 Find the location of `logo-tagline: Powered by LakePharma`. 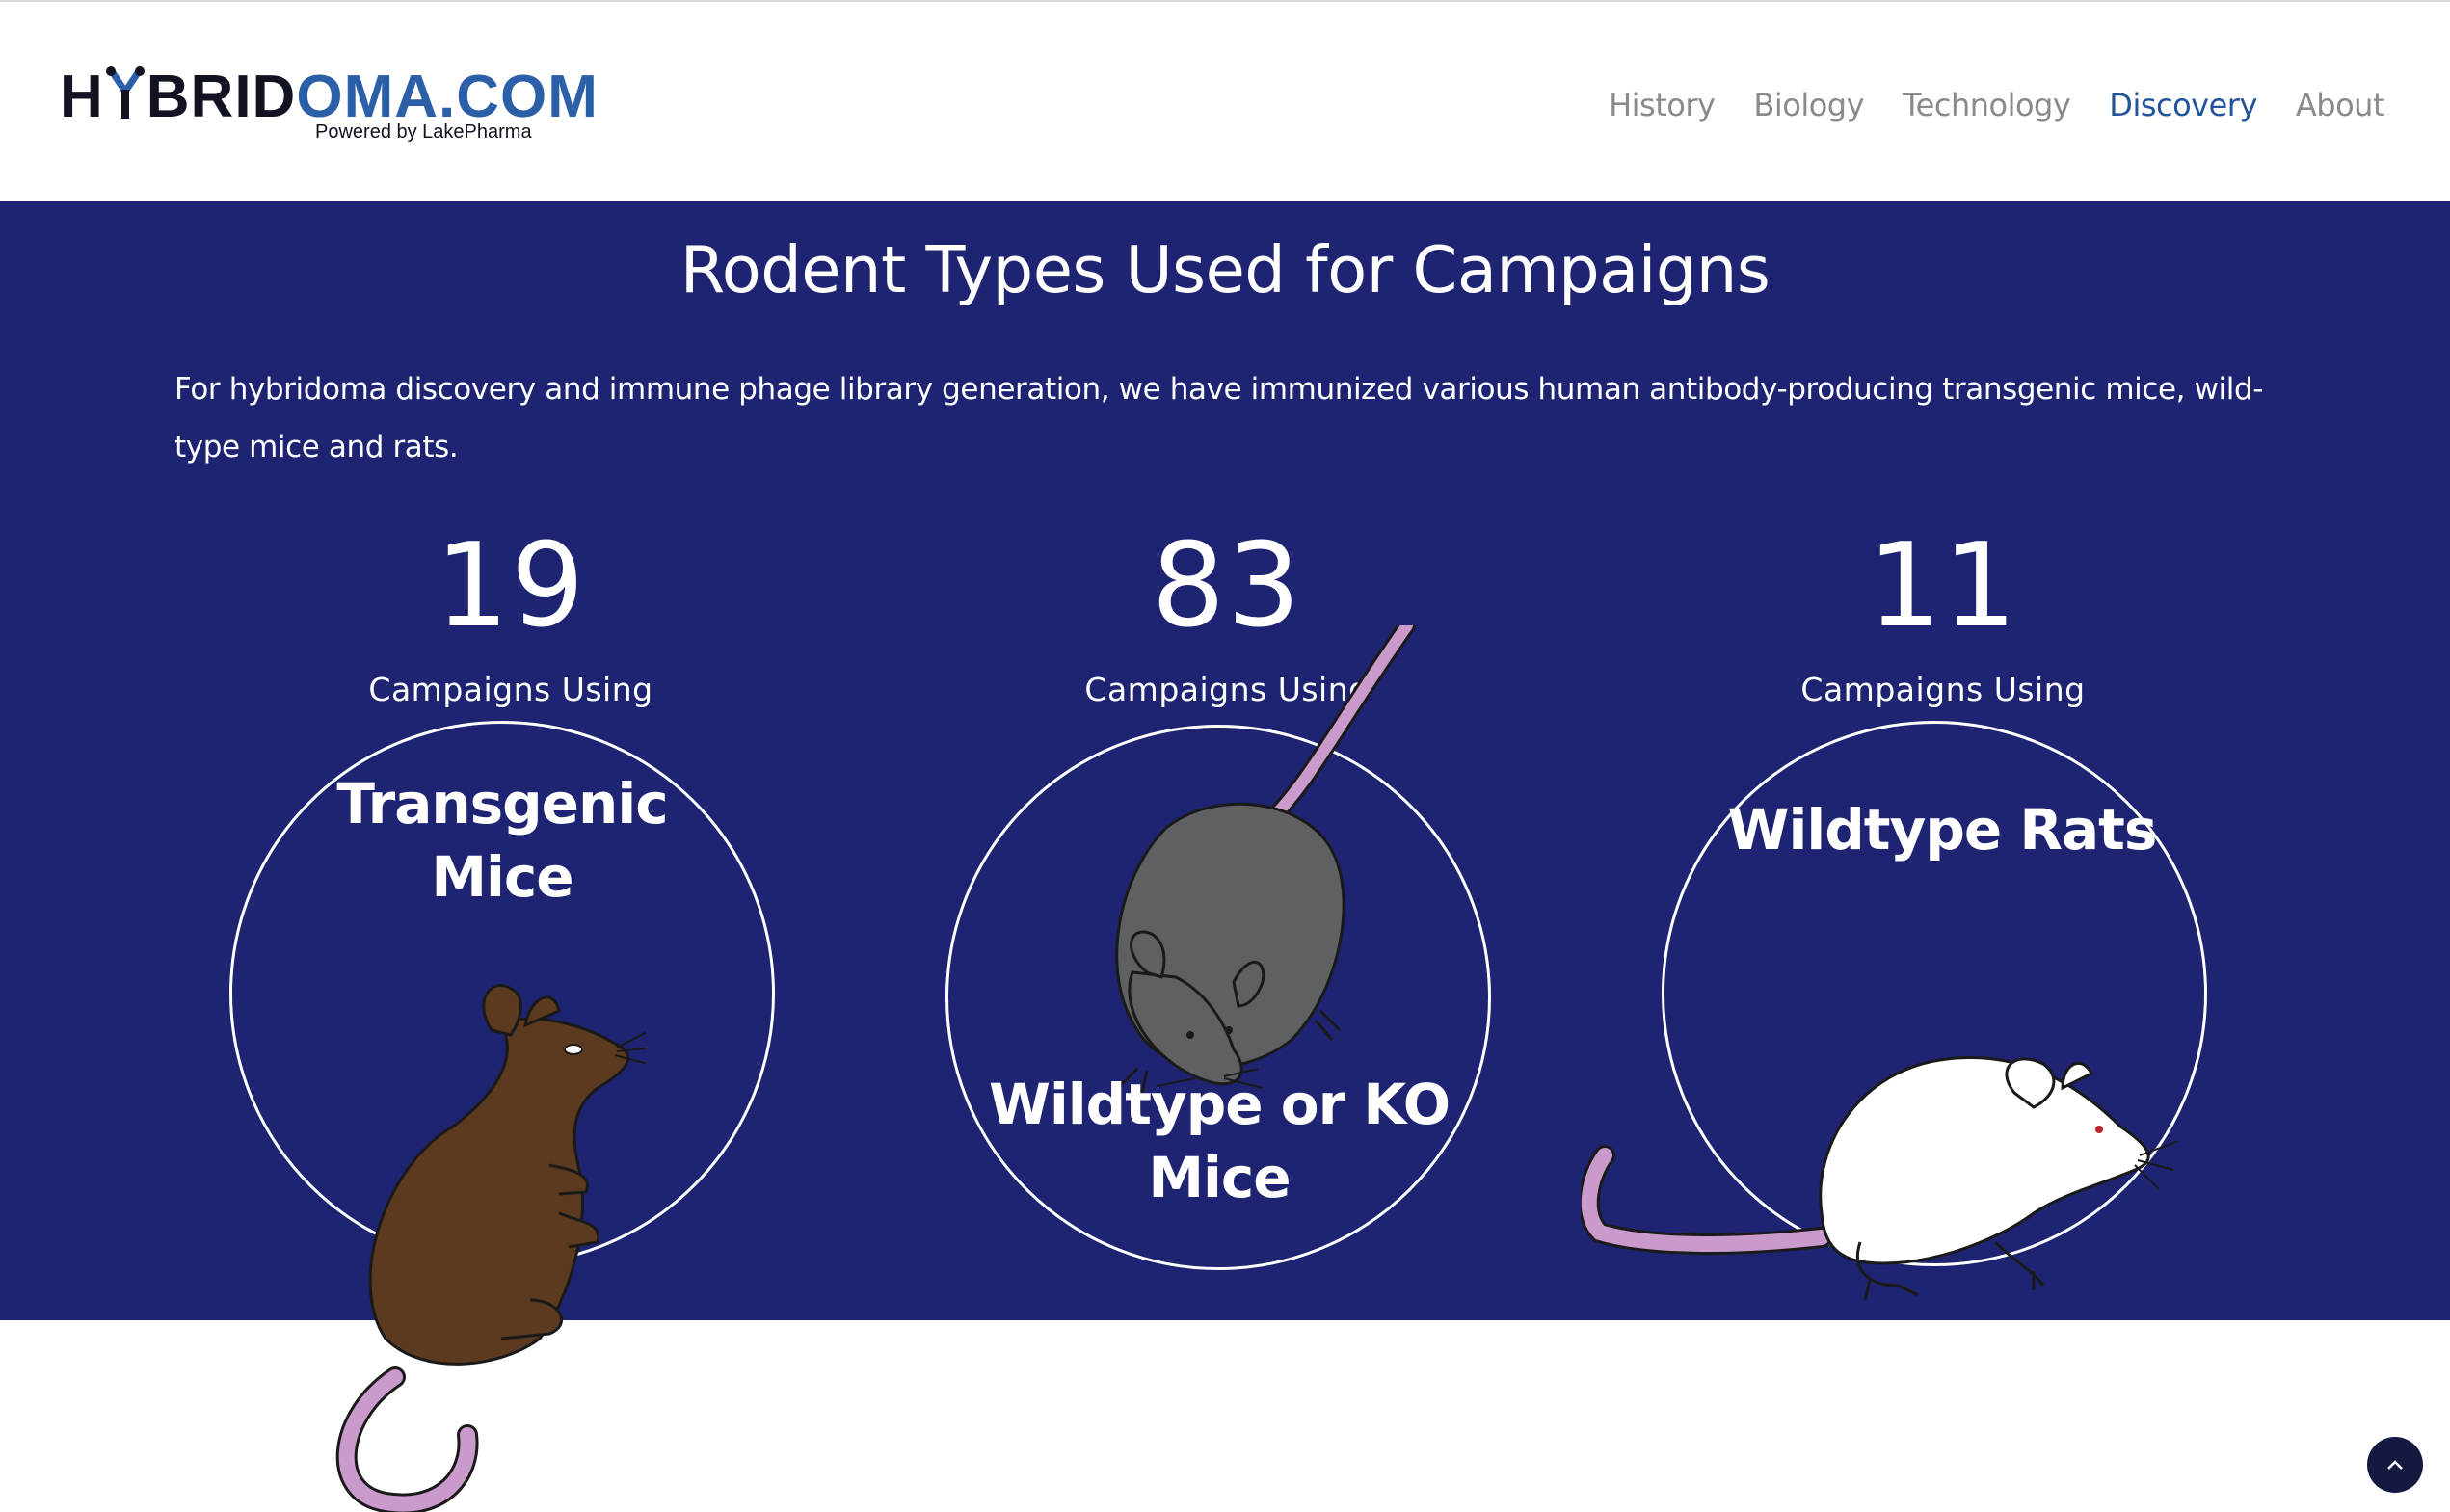

logo-tagline: Powered by LakePharma is located at coordinates (424, 132).